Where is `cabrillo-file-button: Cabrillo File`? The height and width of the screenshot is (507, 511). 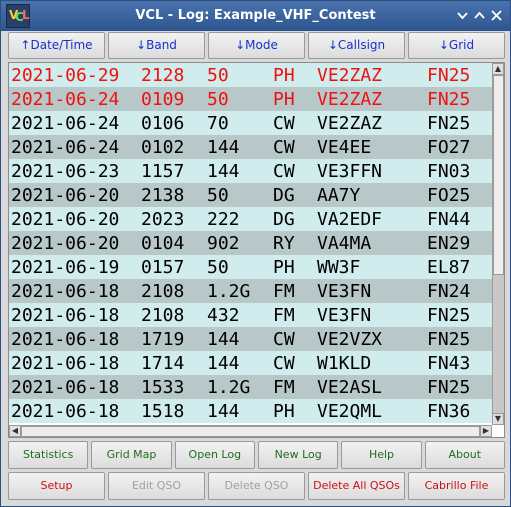
cabrillo-file-button: Cabrillo File is located at coordinates (456, 486).